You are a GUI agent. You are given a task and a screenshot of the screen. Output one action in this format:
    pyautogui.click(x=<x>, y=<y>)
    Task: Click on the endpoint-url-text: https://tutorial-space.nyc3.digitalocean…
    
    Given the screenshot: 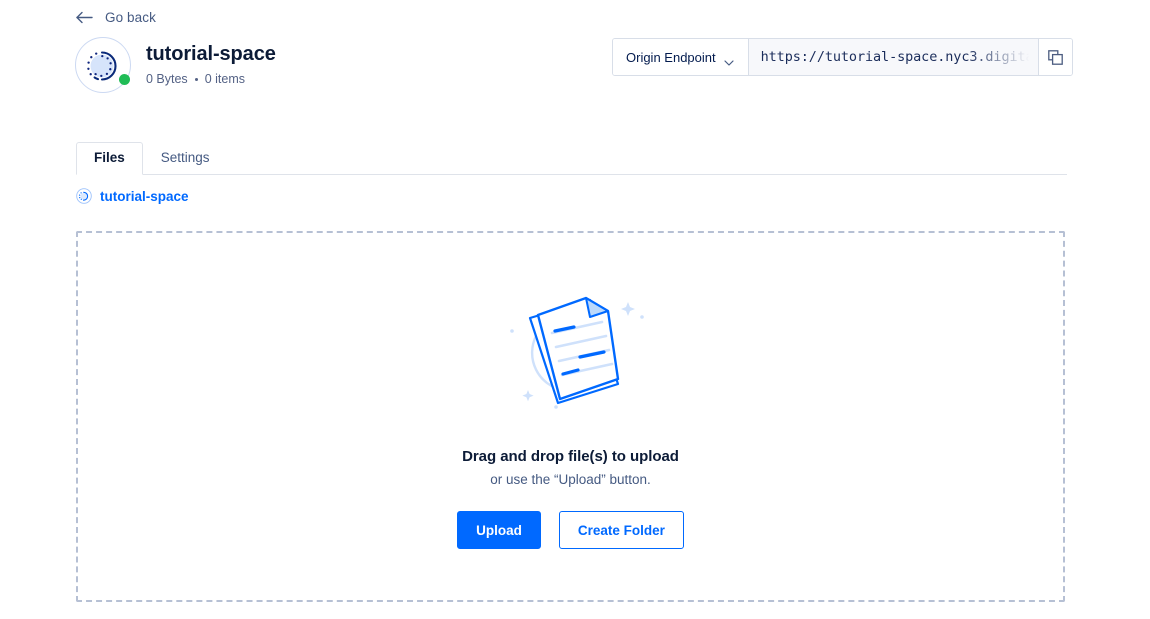 What is the action you would take?
    pyautogui.click(x=899, y=57)
    